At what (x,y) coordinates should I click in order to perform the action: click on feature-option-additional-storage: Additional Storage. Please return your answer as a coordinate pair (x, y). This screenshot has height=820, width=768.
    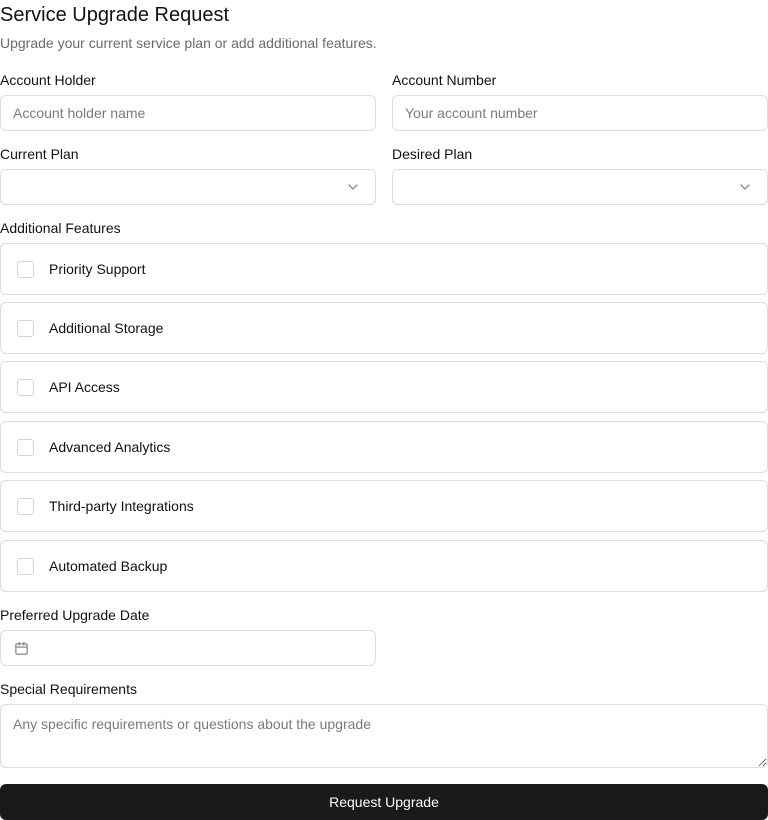
    Looking at the image, I should click on (384, 328).